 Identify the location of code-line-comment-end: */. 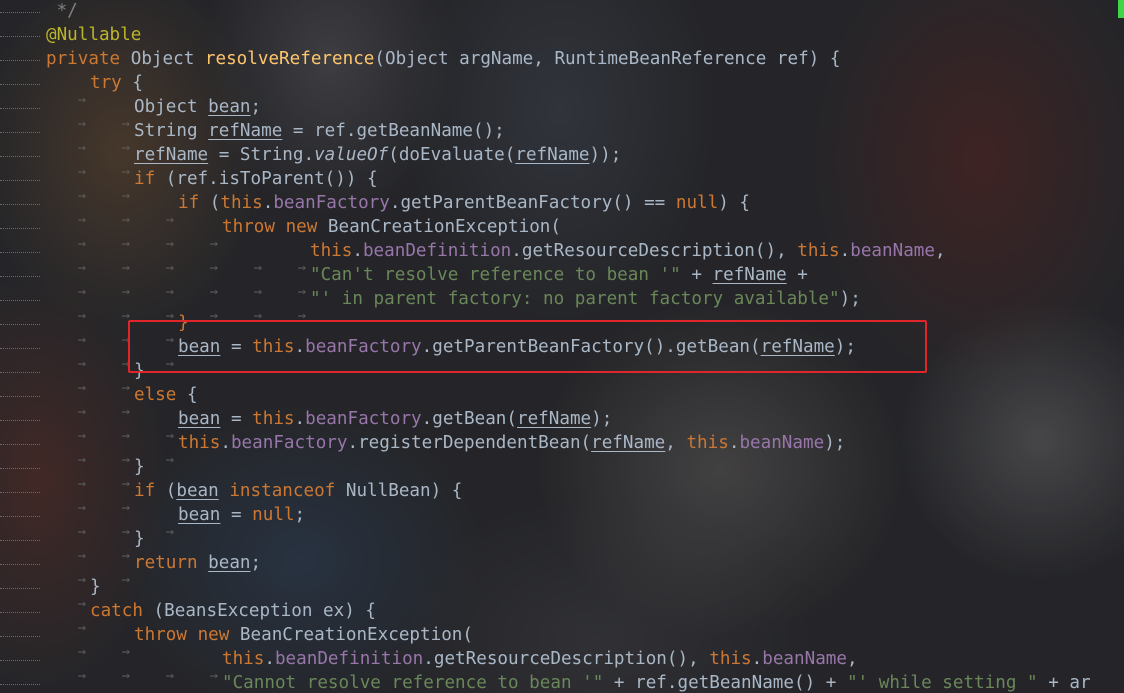
(62, 11).